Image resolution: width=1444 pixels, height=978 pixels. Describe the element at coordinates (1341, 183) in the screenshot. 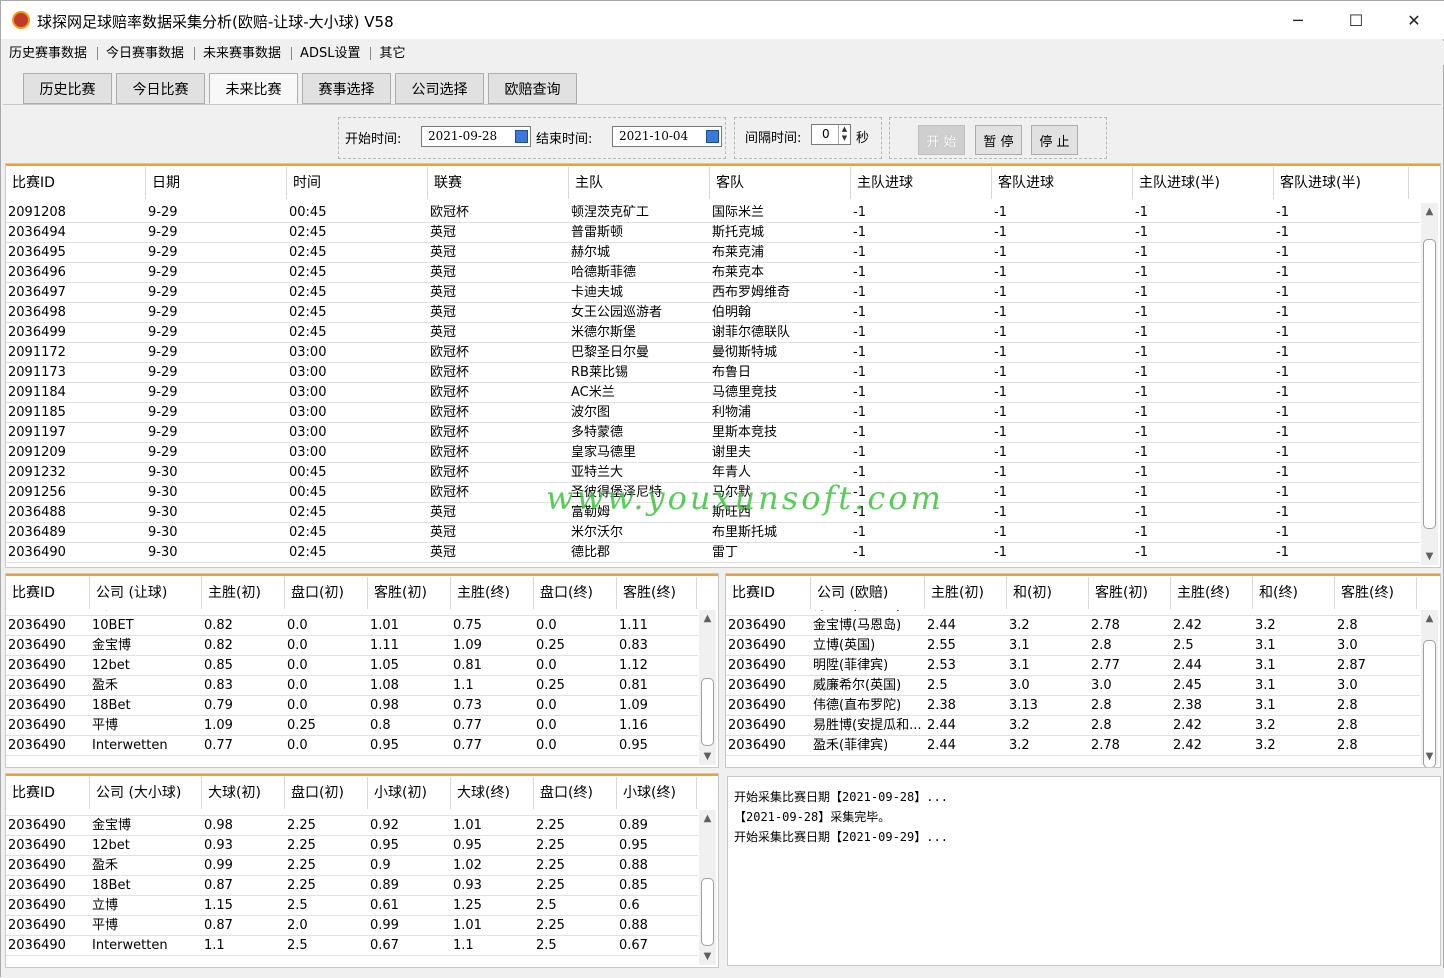

I see `column-header: 客队进球(半)` at that location.